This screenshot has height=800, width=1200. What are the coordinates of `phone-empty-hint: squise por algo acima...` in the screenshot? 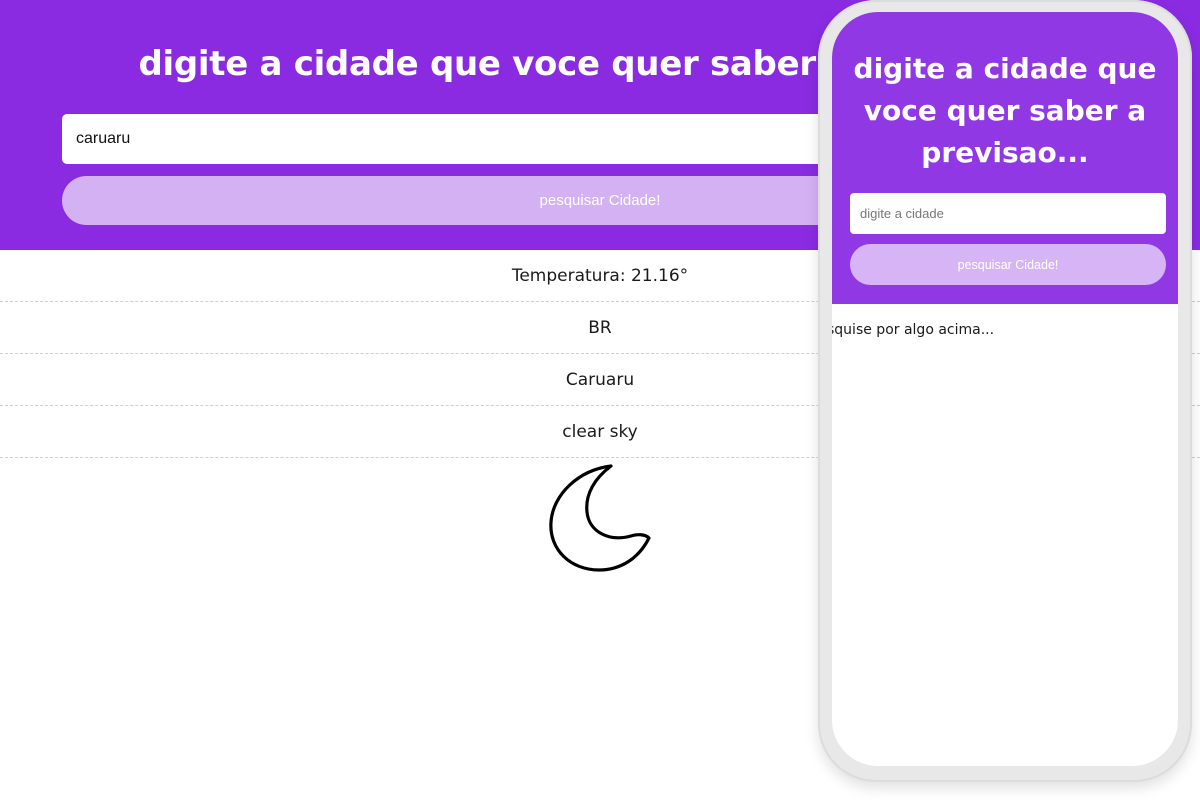 It's located at (913, 330).